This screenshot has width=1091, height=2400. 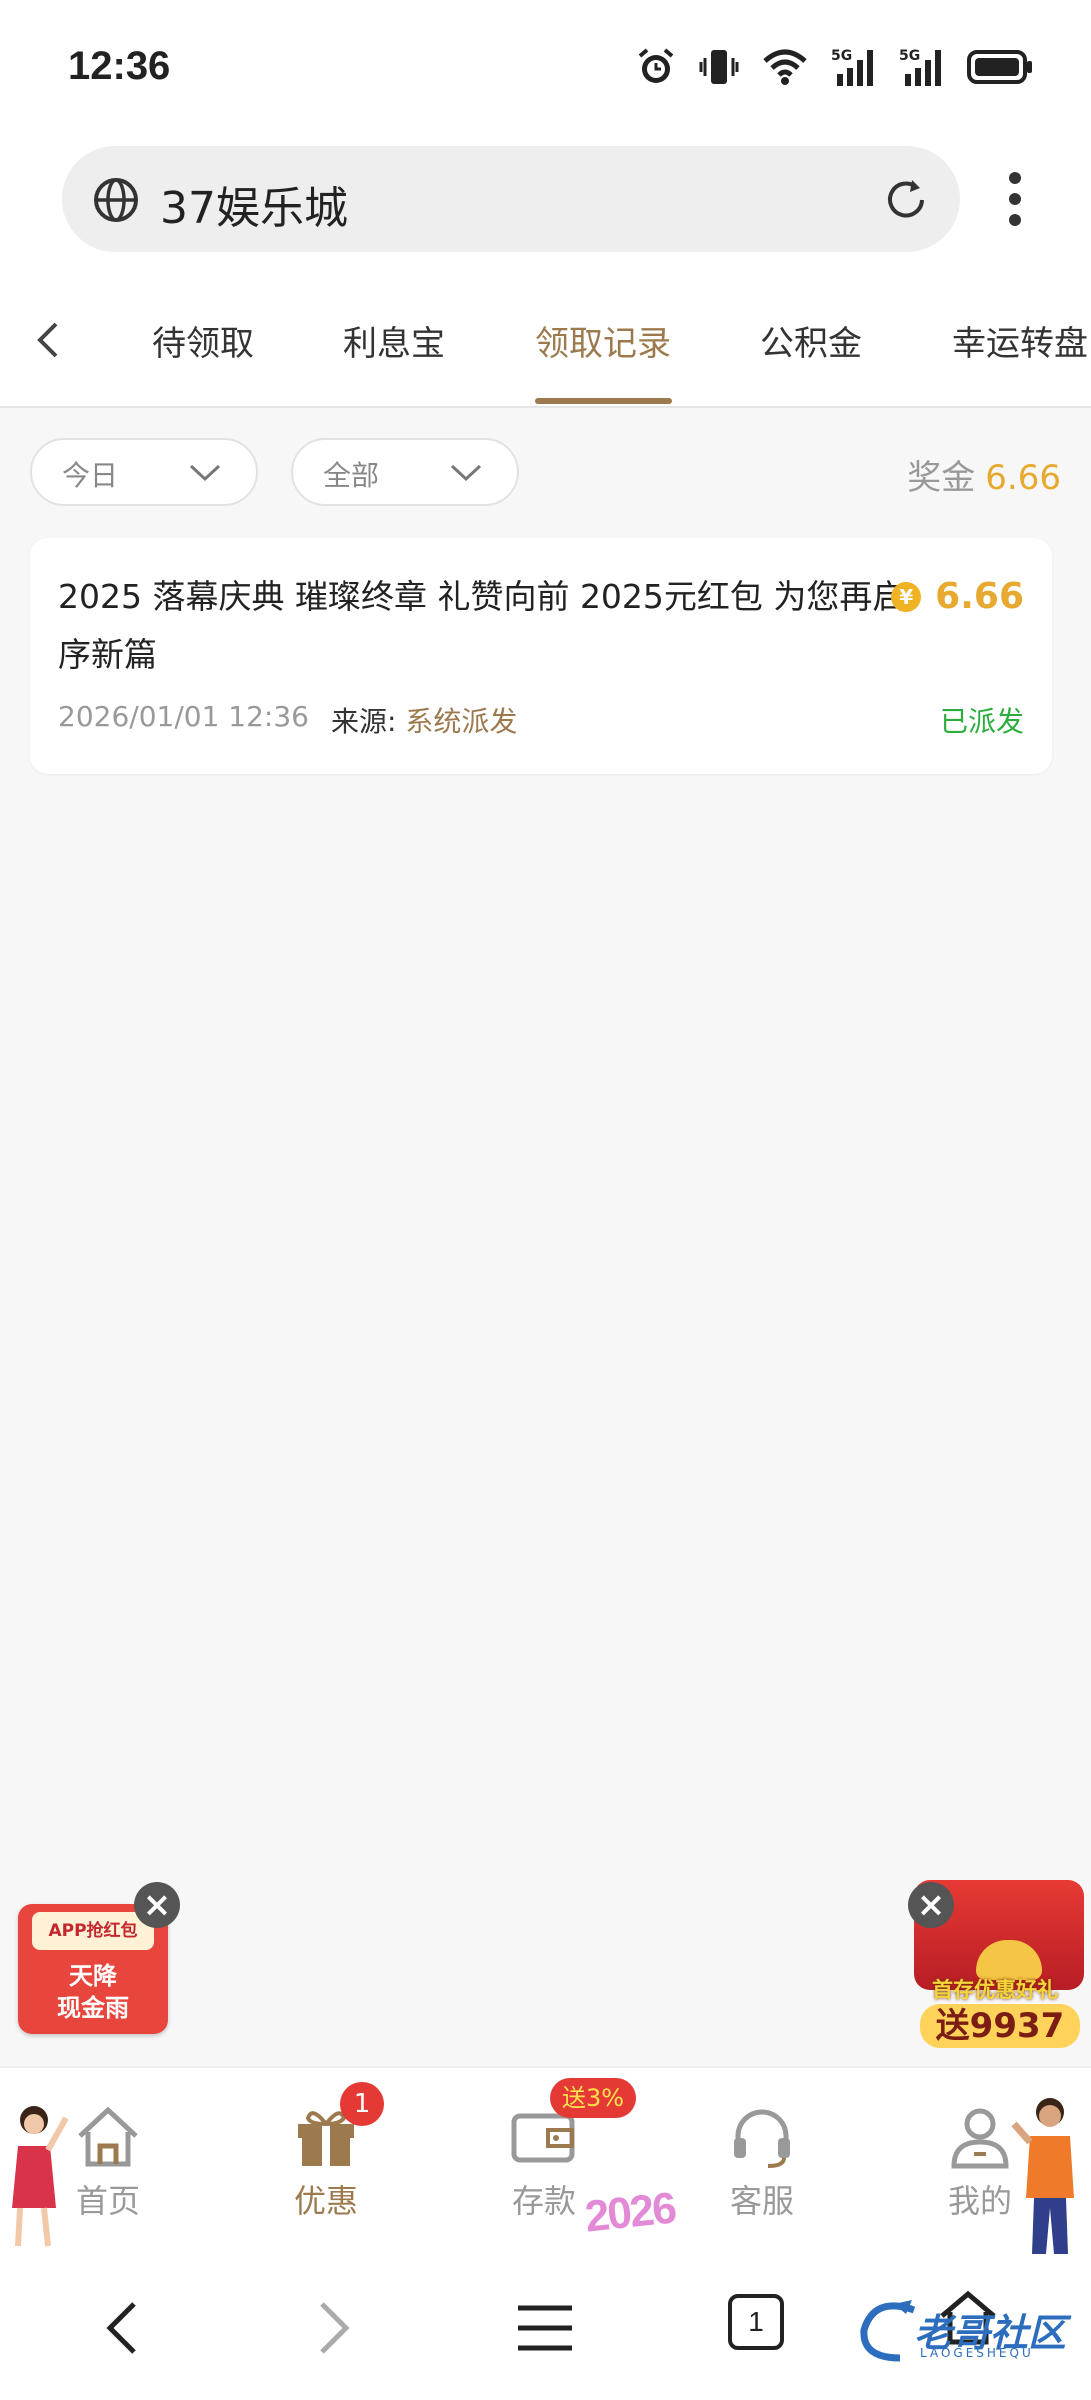 What do you see at coordinates (1017, 2026) in the screenshot?
I see `promo-number: 9937` at bounding box center [1017, 2026].